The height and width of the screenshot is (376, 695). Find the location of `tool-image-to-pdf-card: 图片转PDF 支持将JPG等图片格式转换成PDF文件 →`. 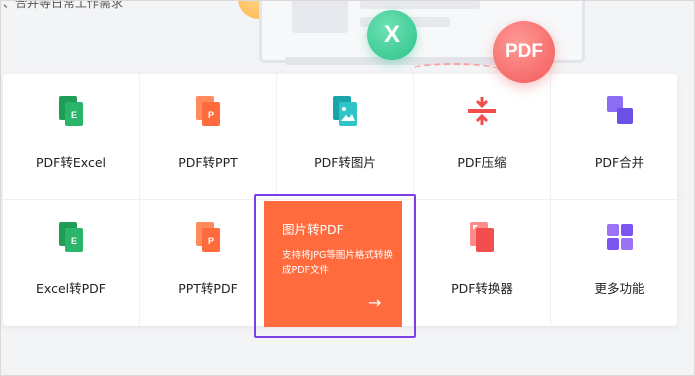

tool-image-to-pdf-card: 图片转PDF 支持将JPG等图片格式转换成PDF文件 → is located at coordinates (333, 264).